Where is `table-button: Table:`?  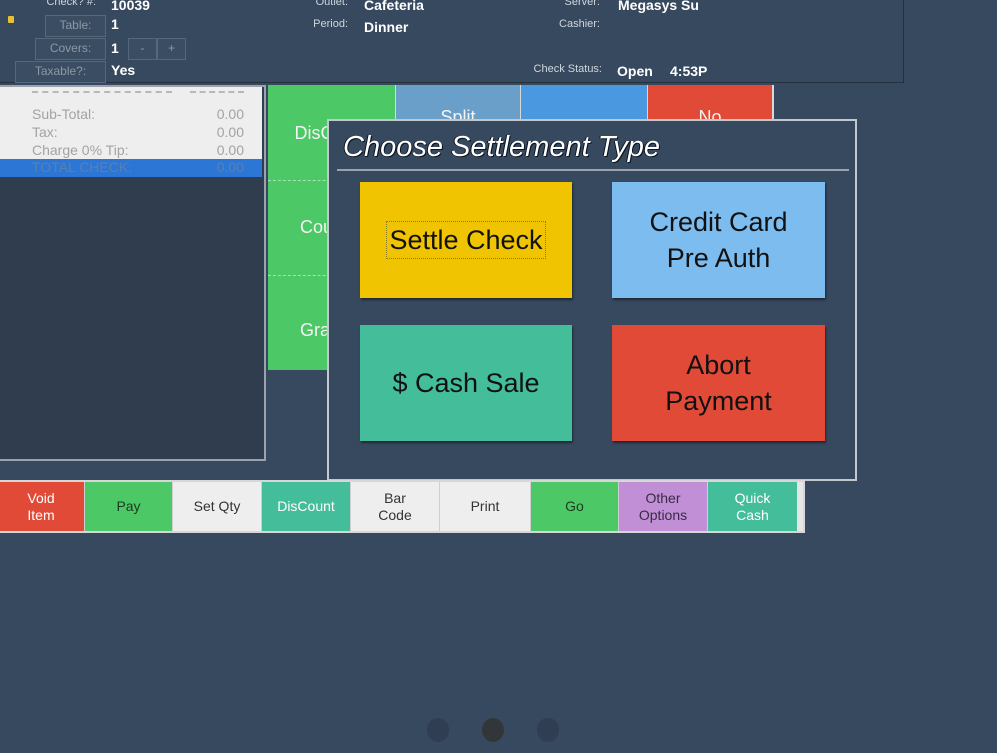 table-button: Table: is located at coordinates (75, 26).